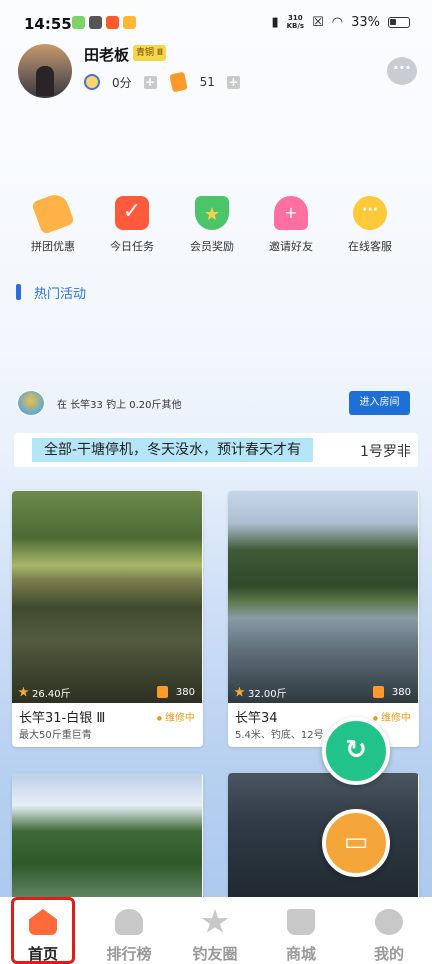 This screenshot has height=964, width=432. What do you see at coordinates (291, 213) in the screenshot?
I see `invite-person-icon: +` at bounding box center [291, 213].